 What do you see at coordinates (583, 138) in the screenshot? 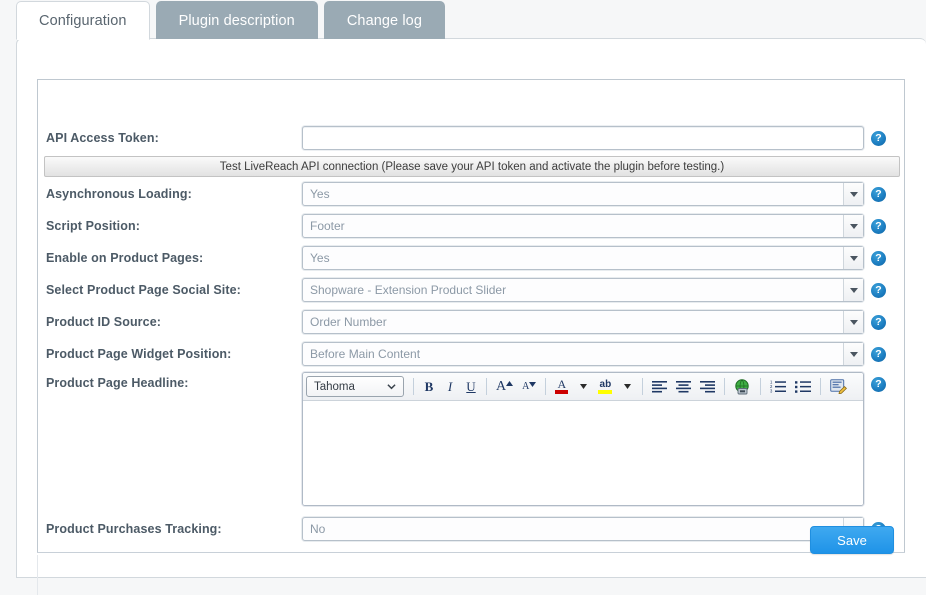
I see `api-access-token-input` at bounding box center [583, 138].